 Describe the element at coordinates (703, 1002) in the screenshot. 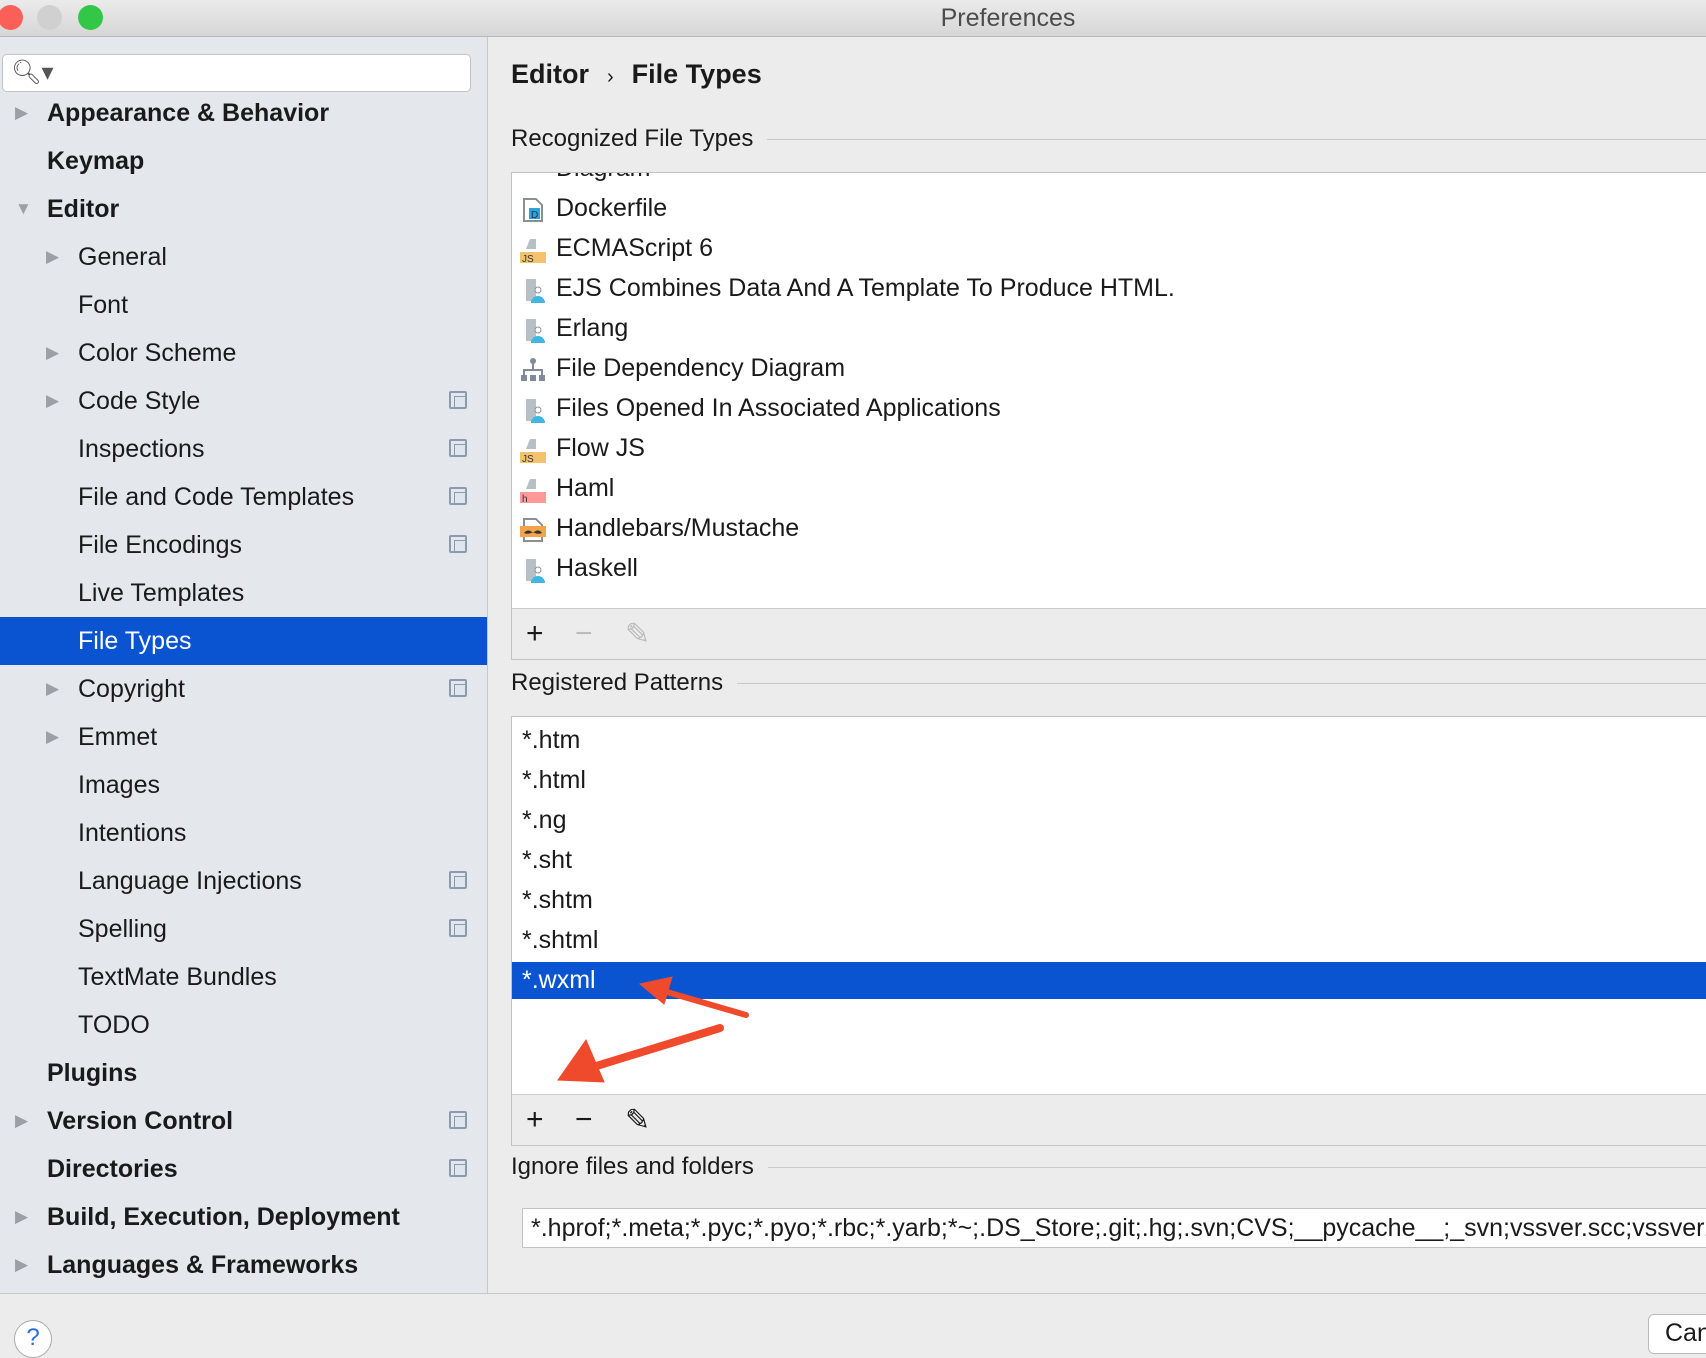

I see `annotation-arrow-pattern` at that location.